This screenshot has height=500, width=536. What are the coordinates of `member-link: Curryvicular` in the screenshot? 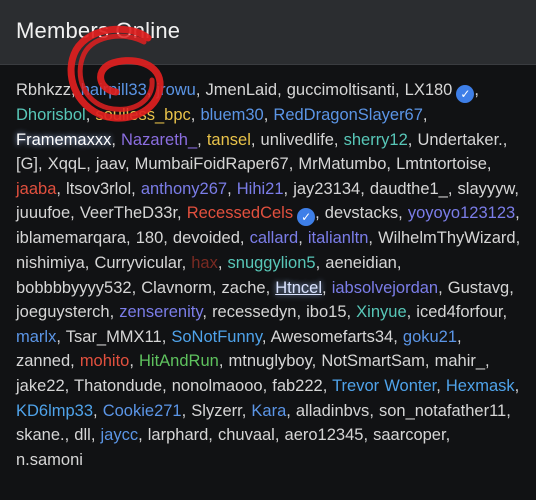 It's located at (137, 263).